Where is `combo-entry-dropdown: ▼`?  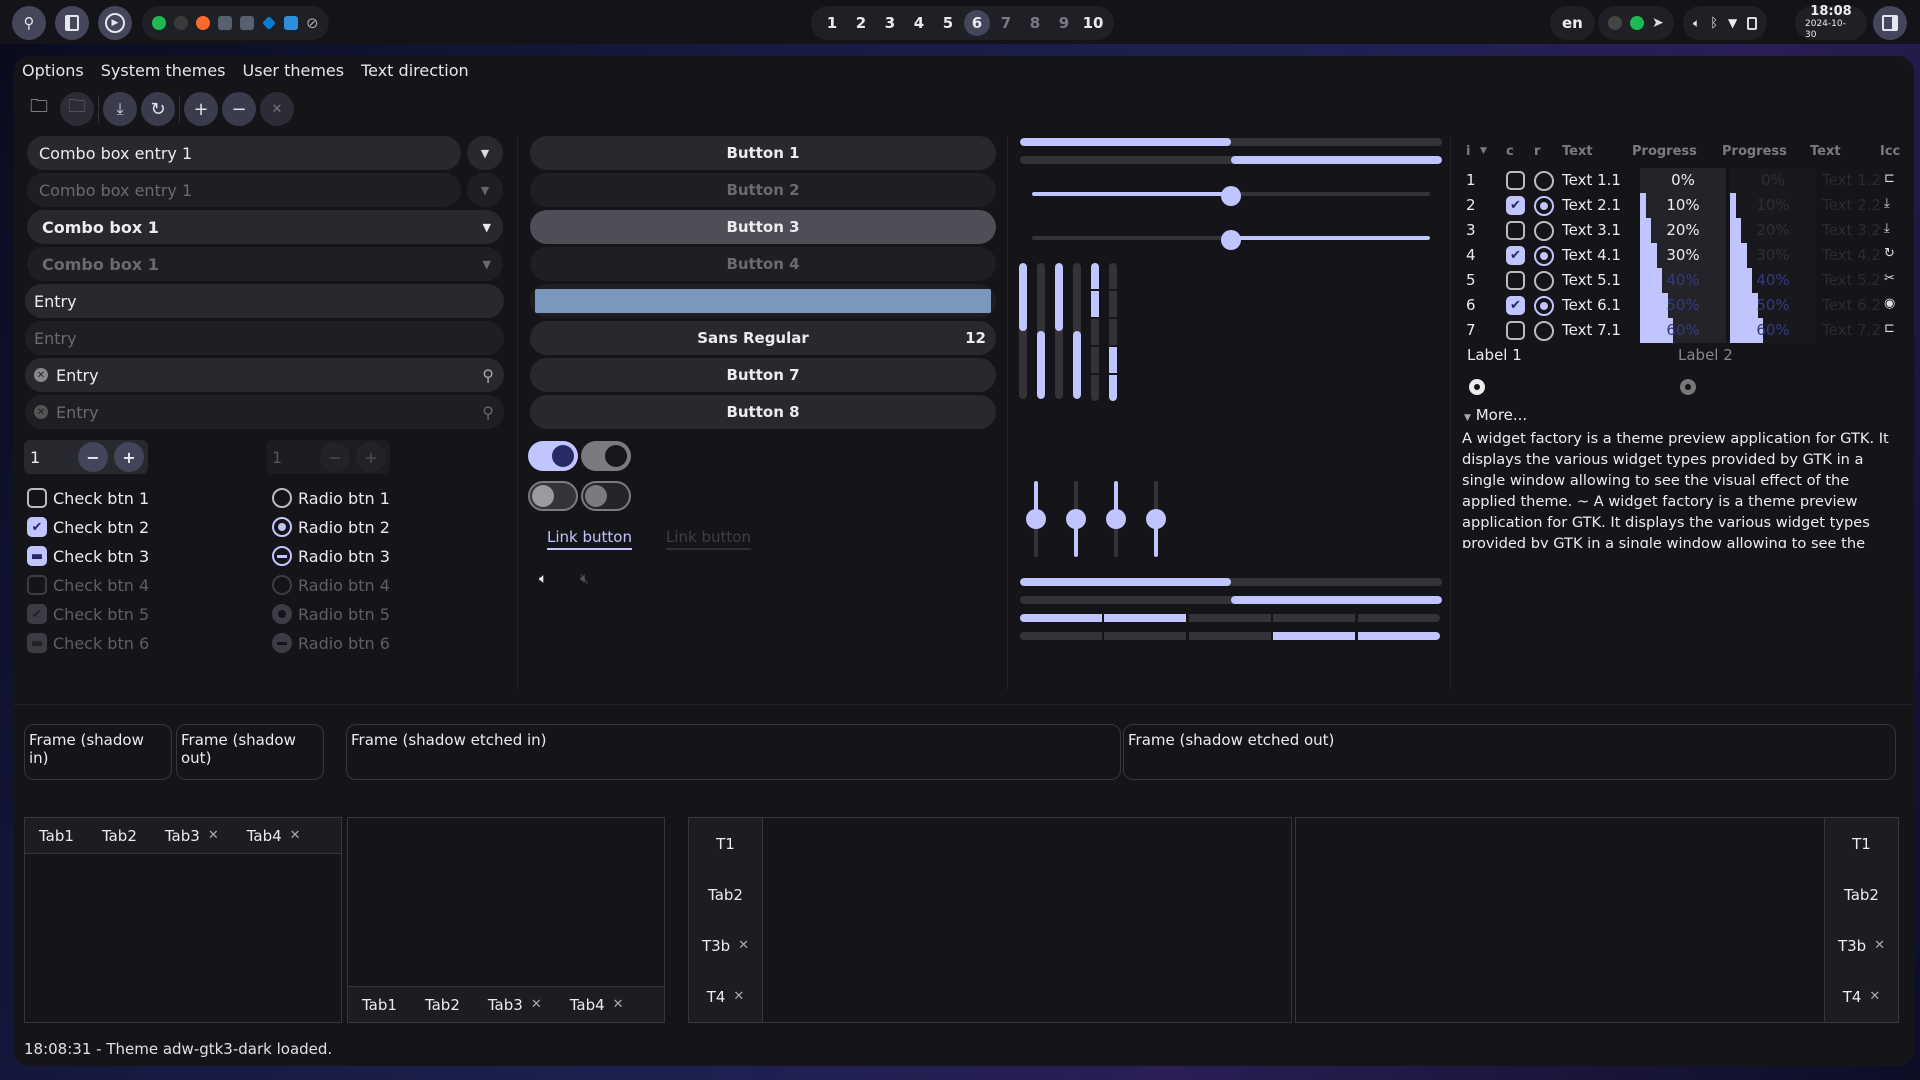
combo-entry-dropdown: ▼ is located at coordinates (485, 153).